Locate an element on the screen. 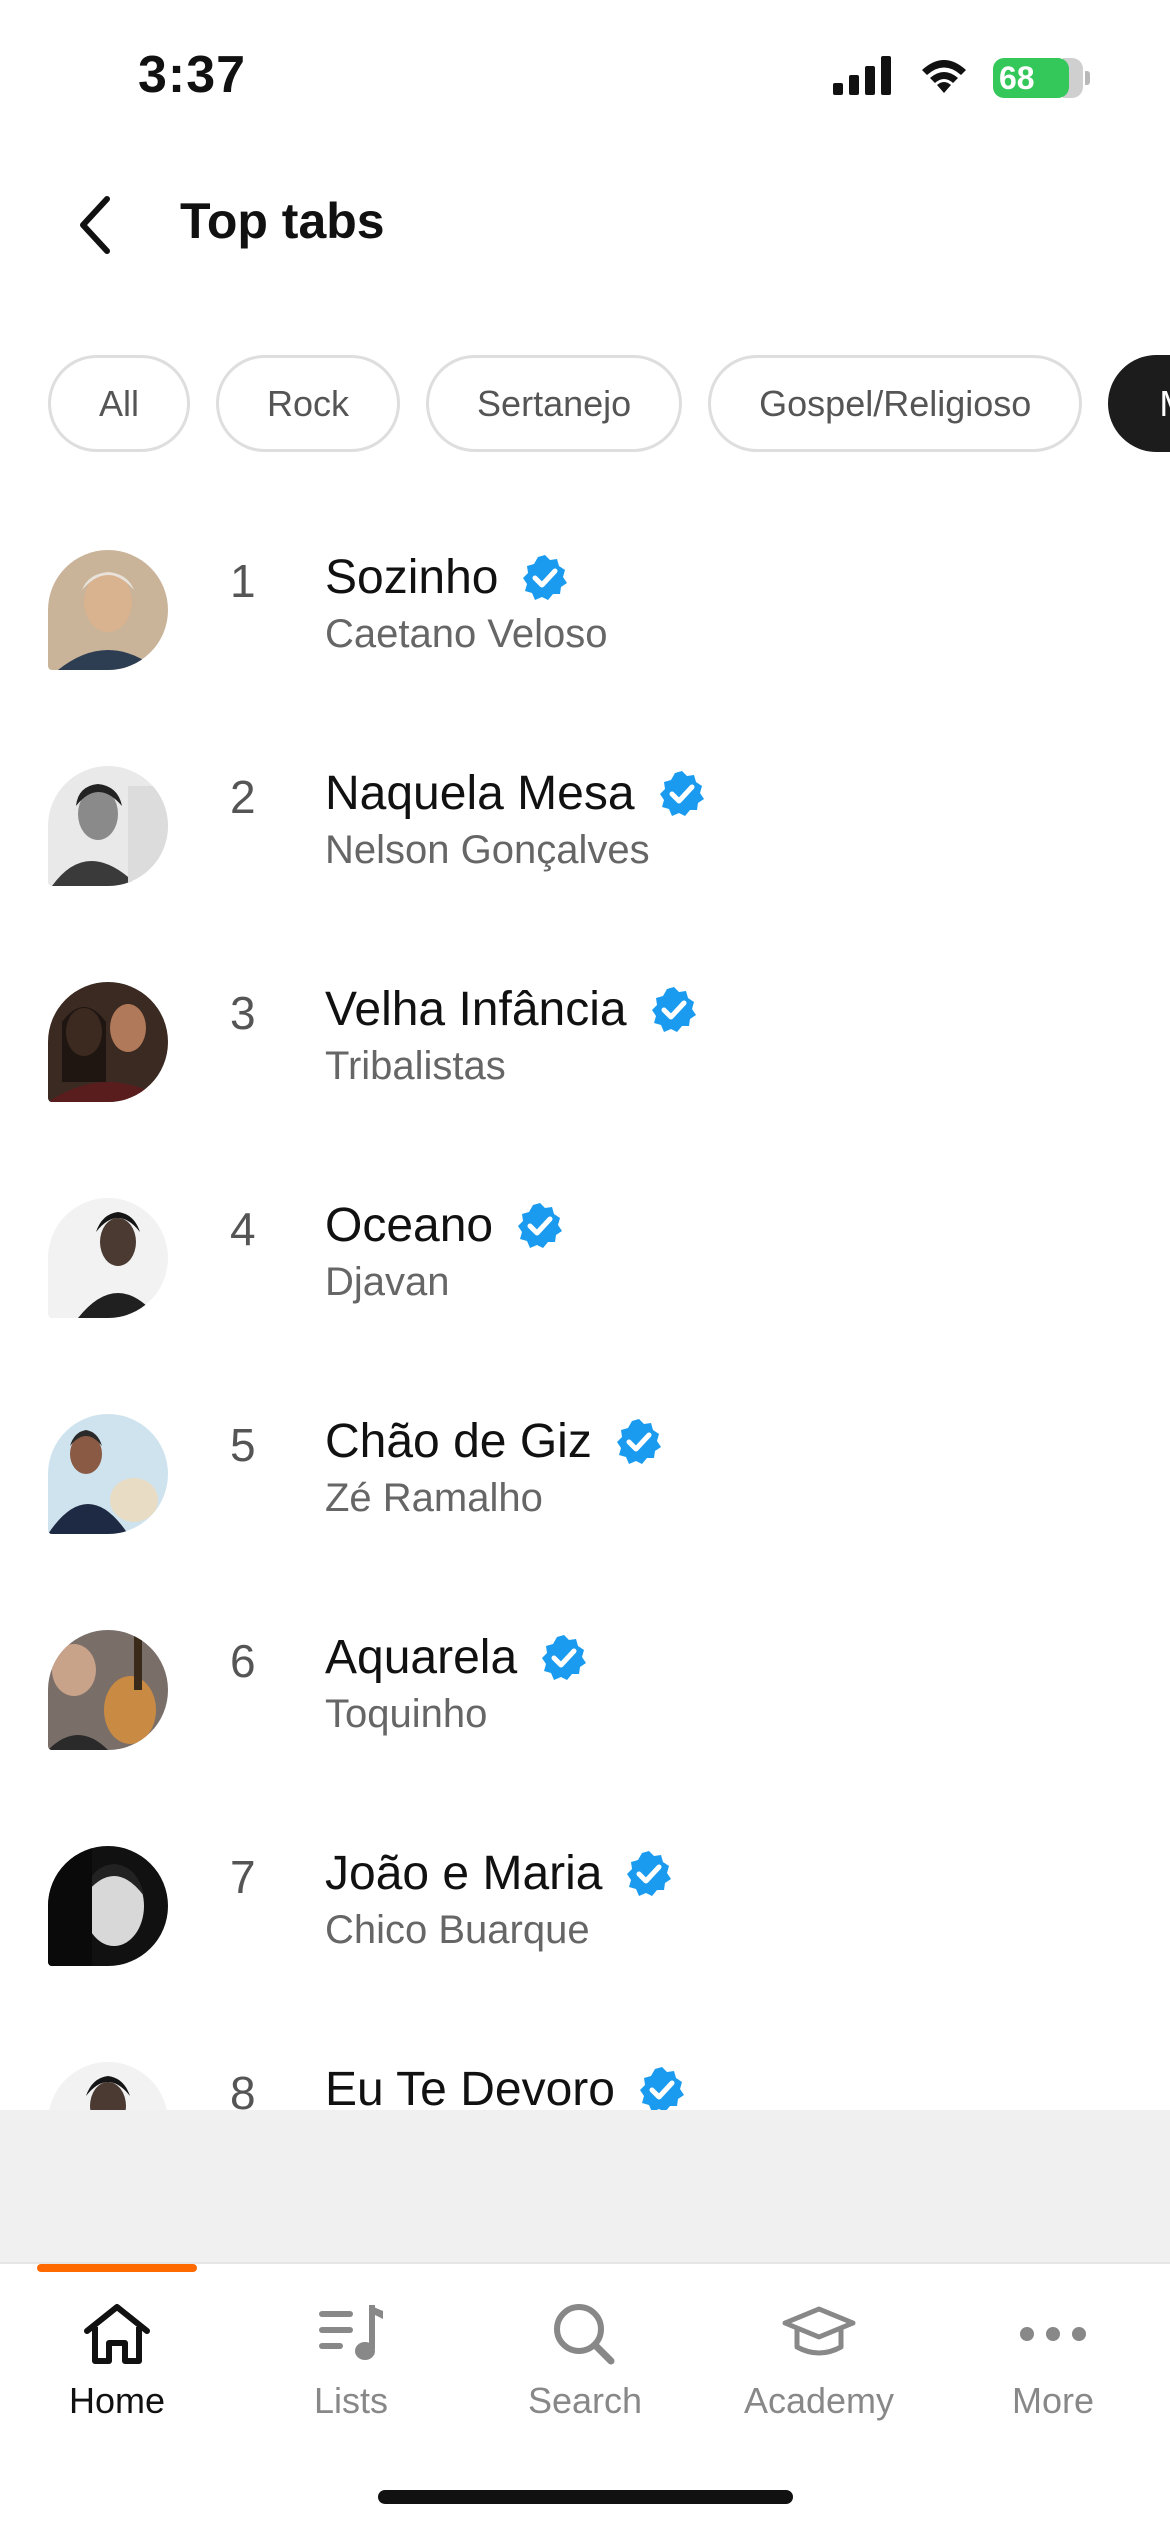 This screenshot has height=2532, width=1170. status-time: 3:37 is located at coordinates (192, 75).